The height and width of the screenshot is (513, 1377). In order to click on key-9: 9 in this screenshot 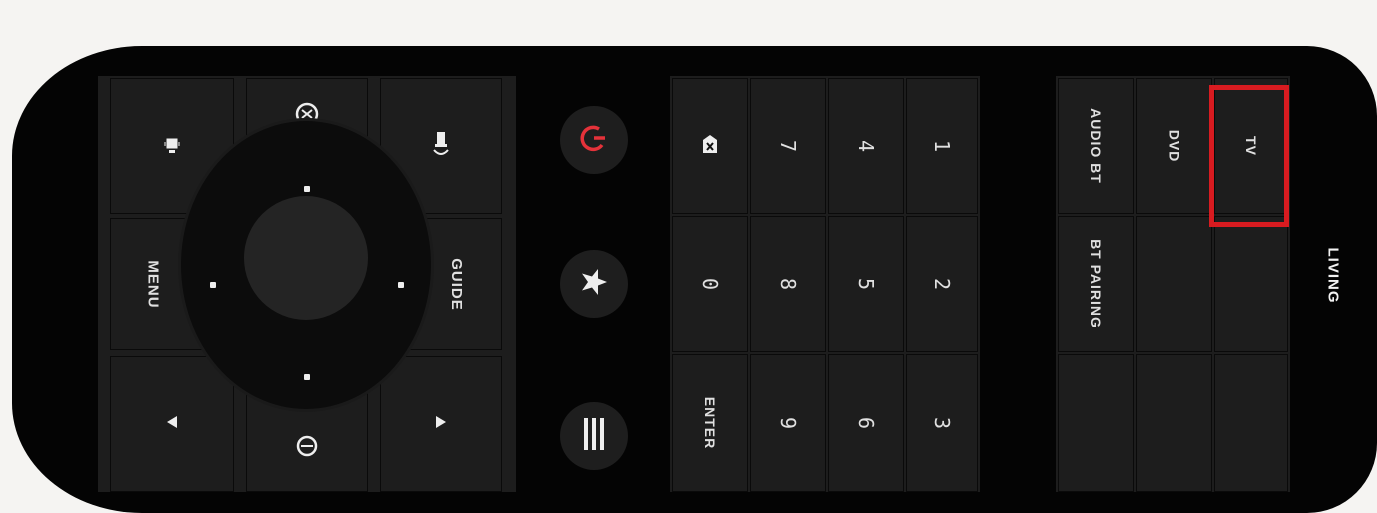, I will do `click(788, 423)`.